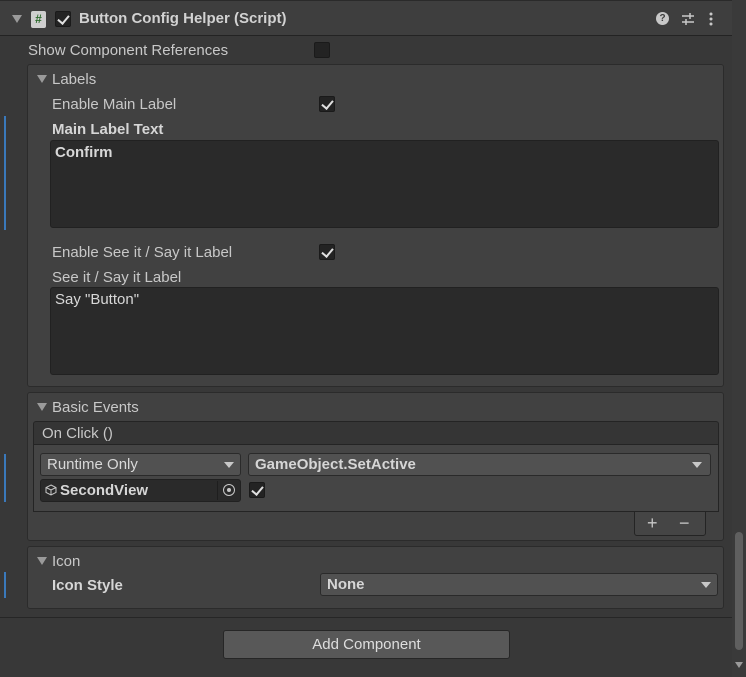 The image size is (746, 677). What do you see at coordinates (739, 665) in the screenshot?
I see `scroll-down-arrow-icon` at bounding box center [739, 665].